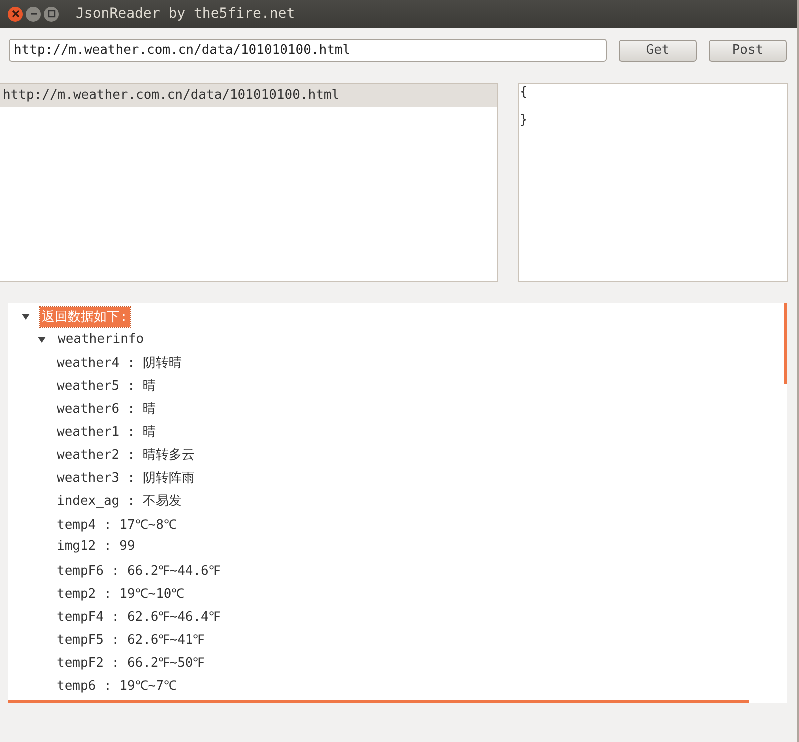 This screenshot has height=742, width=799. What do you see at coordinates (101, 339) in the screenshot?
I see `tree-node: weatherinfo` at bounding box center [101, 339].